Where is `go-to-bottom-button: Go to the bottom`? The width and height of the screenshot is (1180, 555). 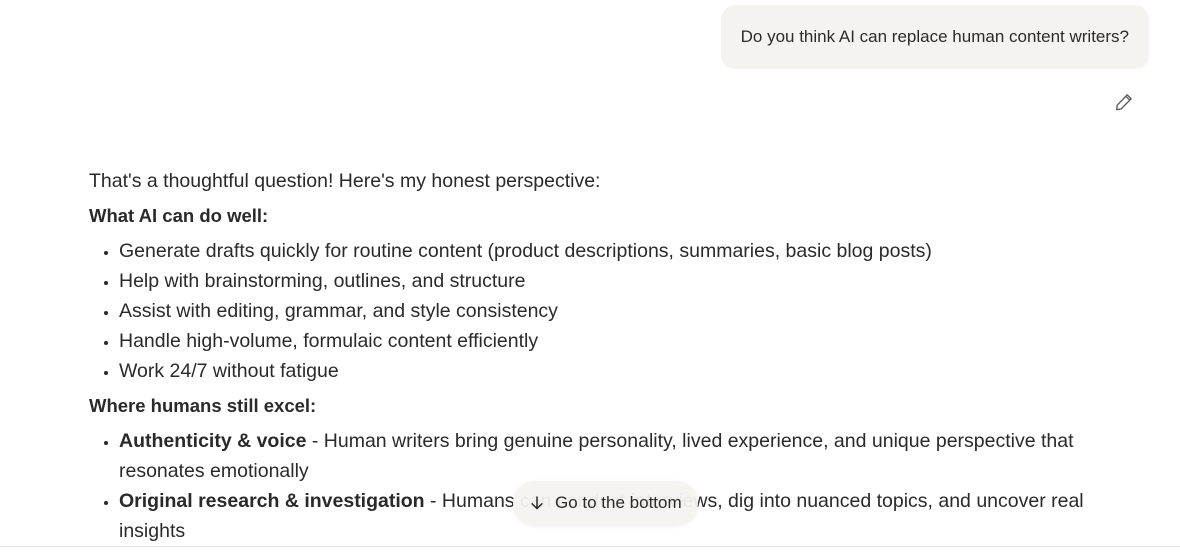
go-to-bottom-button: Go to the bottom is located at coordinates (605, 503).